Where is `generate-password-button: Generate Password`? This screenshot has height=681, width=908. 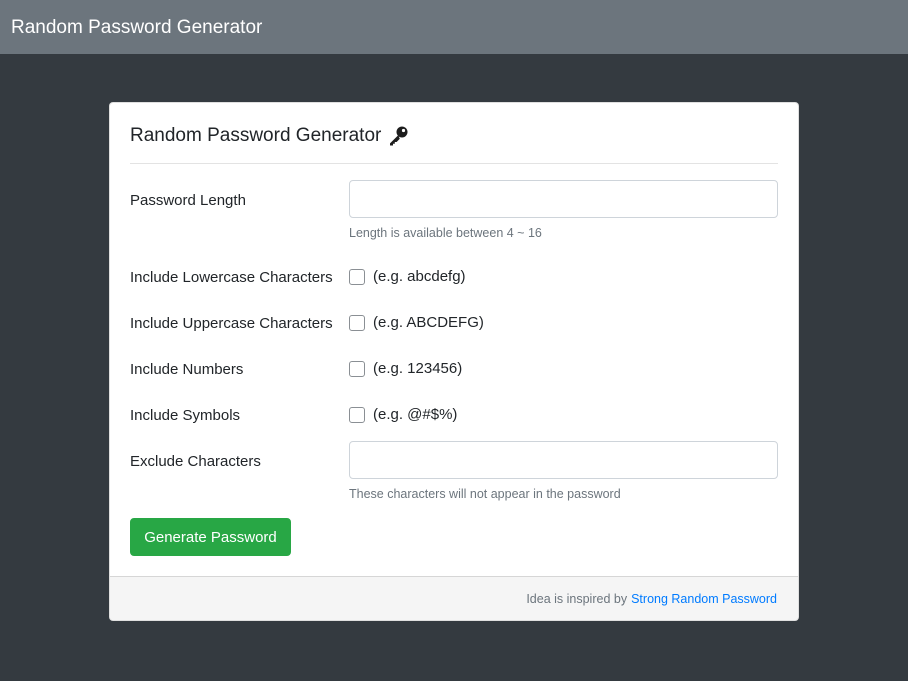
generate-password-button: Generate Password is located at coordinates (210, 537).